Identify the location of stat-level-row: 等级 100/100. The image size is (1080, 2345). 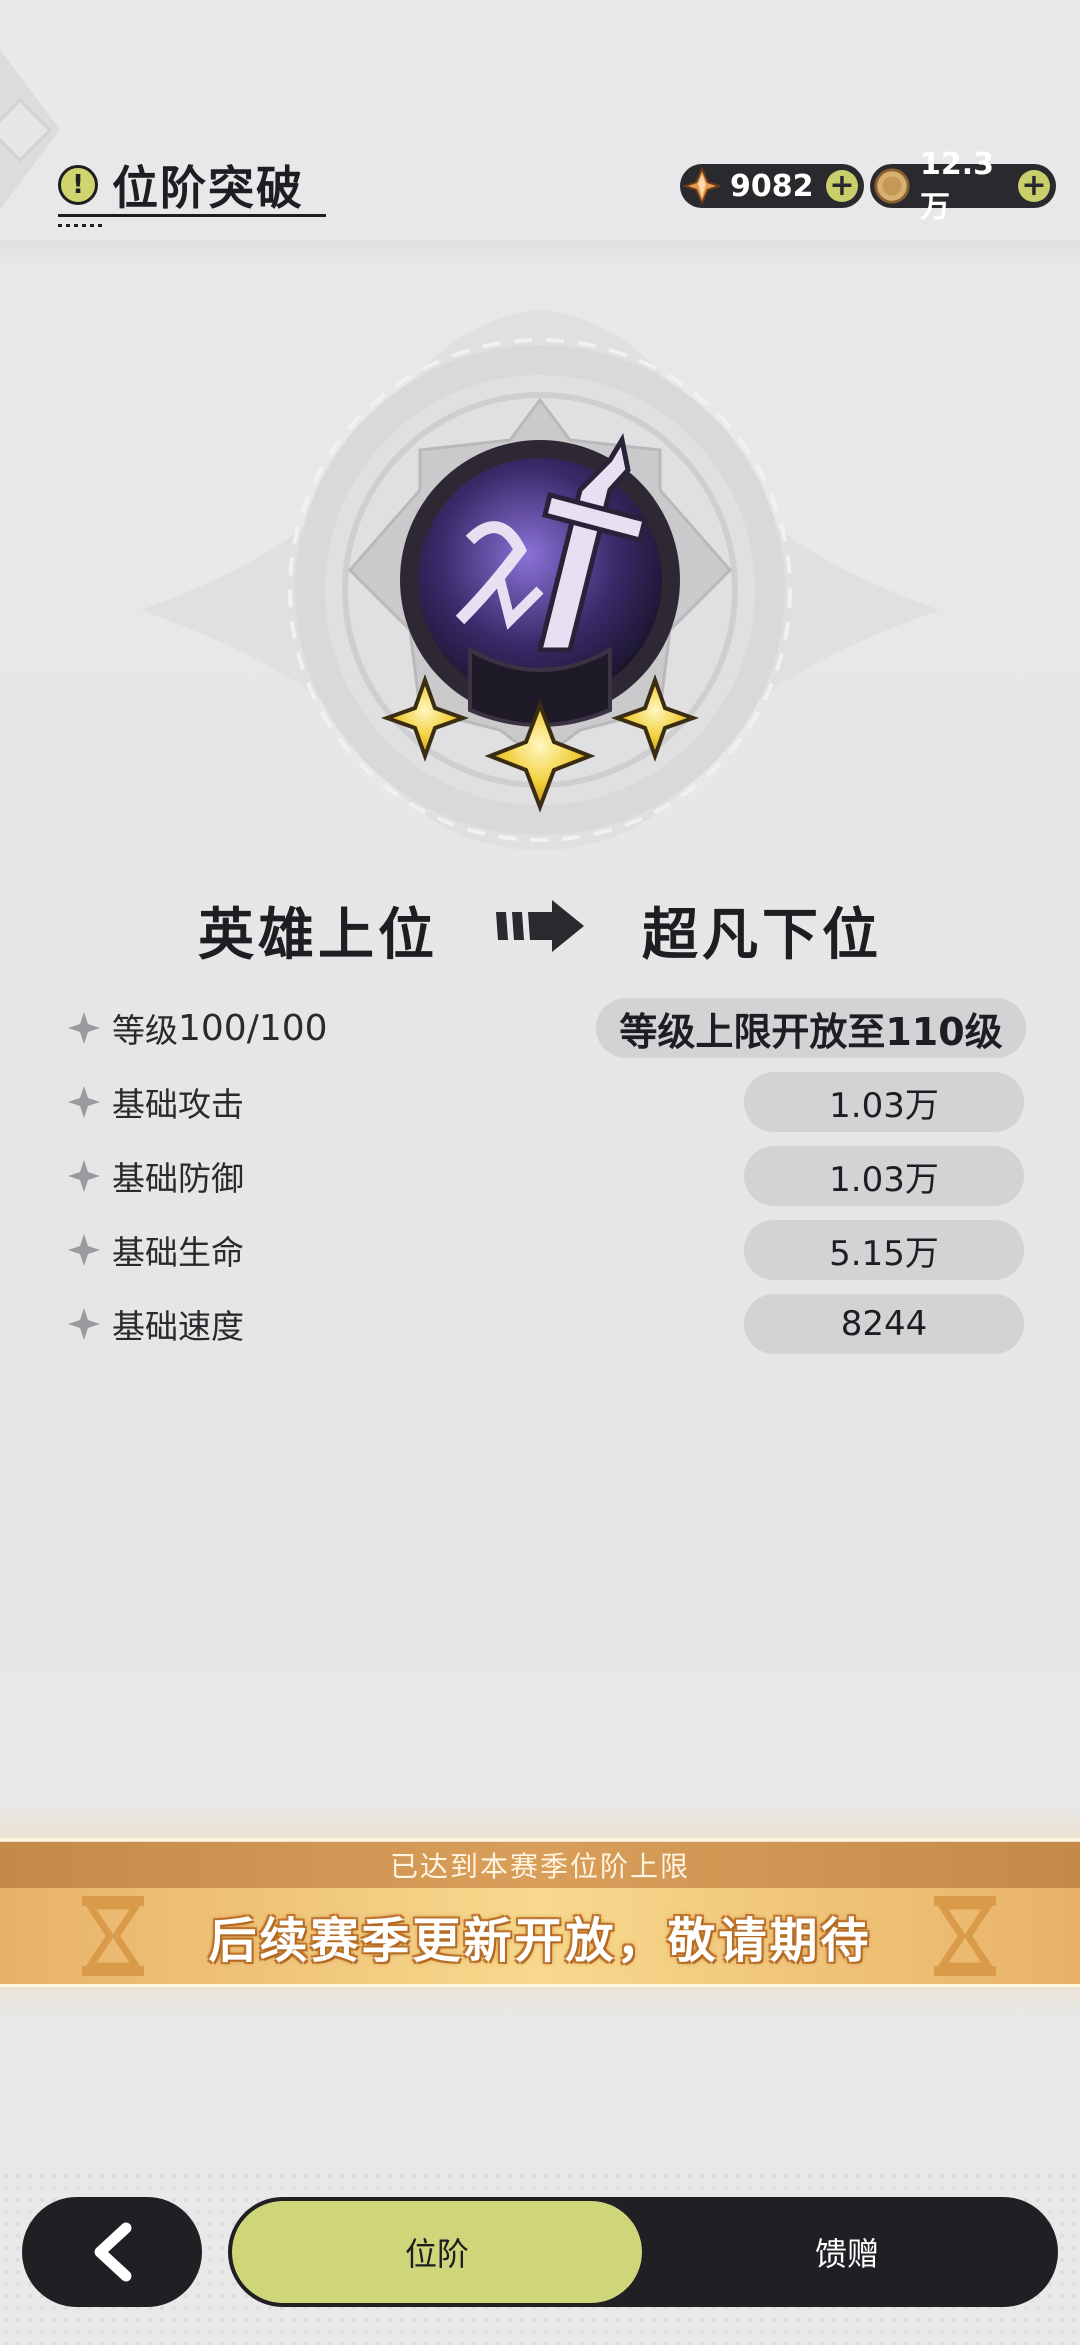
(197, 1028).